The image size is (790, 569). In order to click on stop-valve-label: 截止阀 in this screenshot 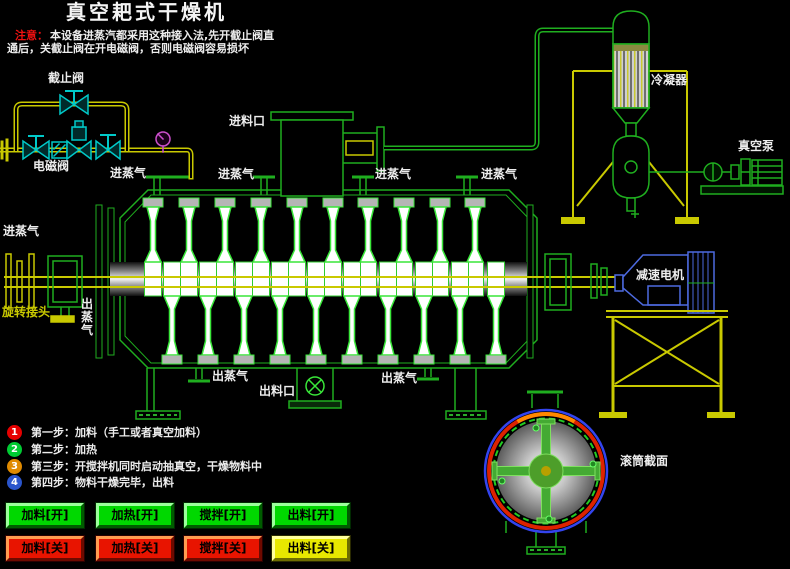, I will do `click(66, 78)`.